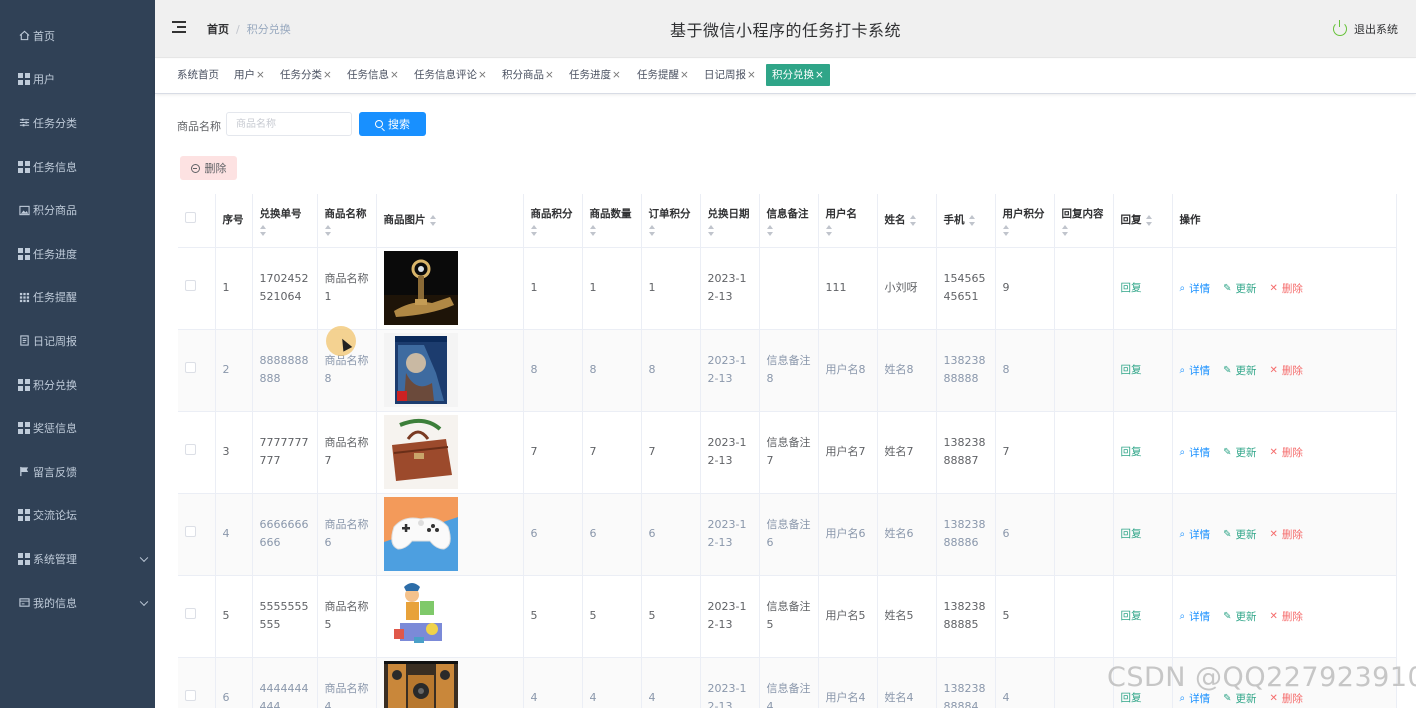  I want to click on sidebar-item-6: 任务提醒, so click(77, 298).